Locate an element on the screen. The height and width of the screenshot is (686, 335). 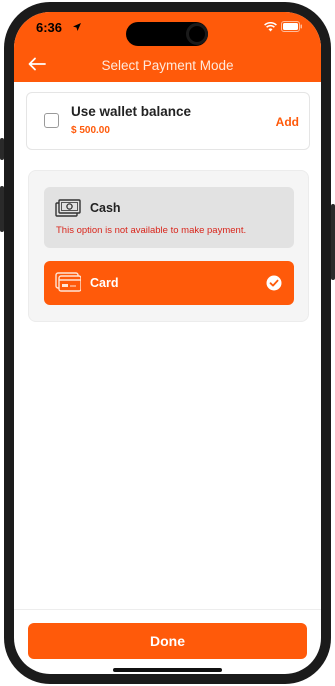
check-icon is located at coordinates (274, 283).